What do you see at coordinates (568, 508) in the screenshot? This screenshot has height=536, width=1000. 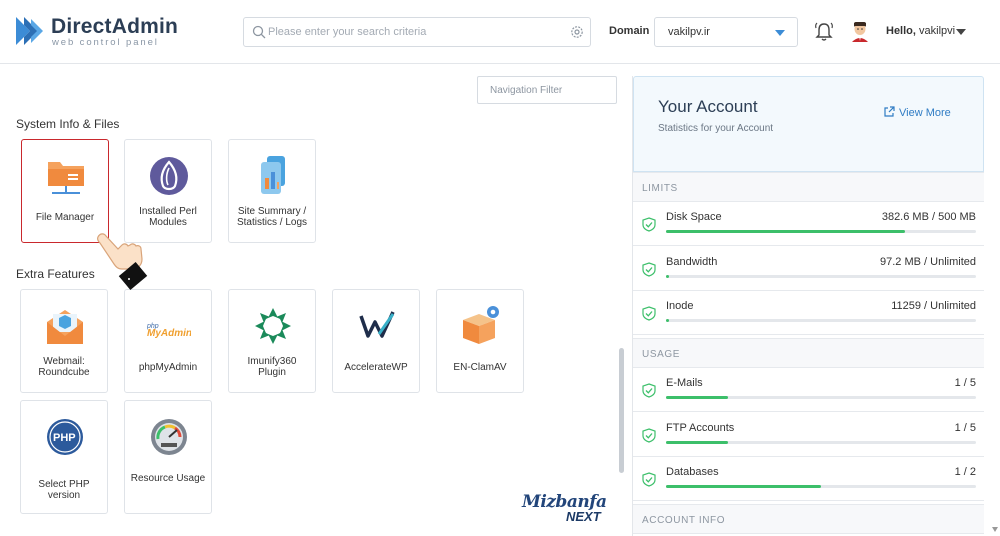 I see `mizbanfa-watermark-logo: Mizbanfa NEXT` at bounding box center [568, 508].